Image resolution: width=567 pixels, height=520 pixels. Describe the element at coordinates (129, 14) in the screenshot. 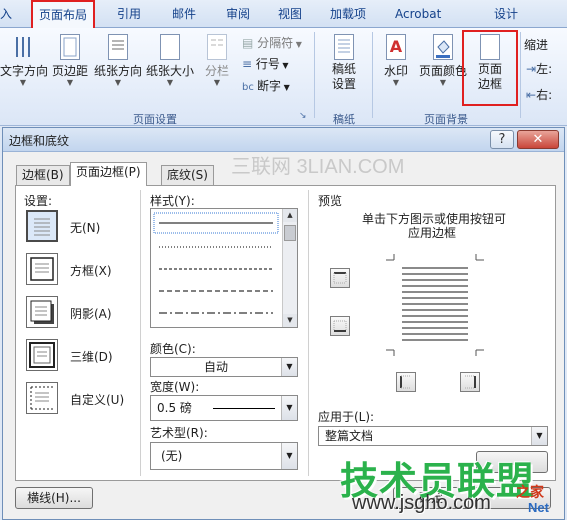

I see `tab-references: 引用` at that location.